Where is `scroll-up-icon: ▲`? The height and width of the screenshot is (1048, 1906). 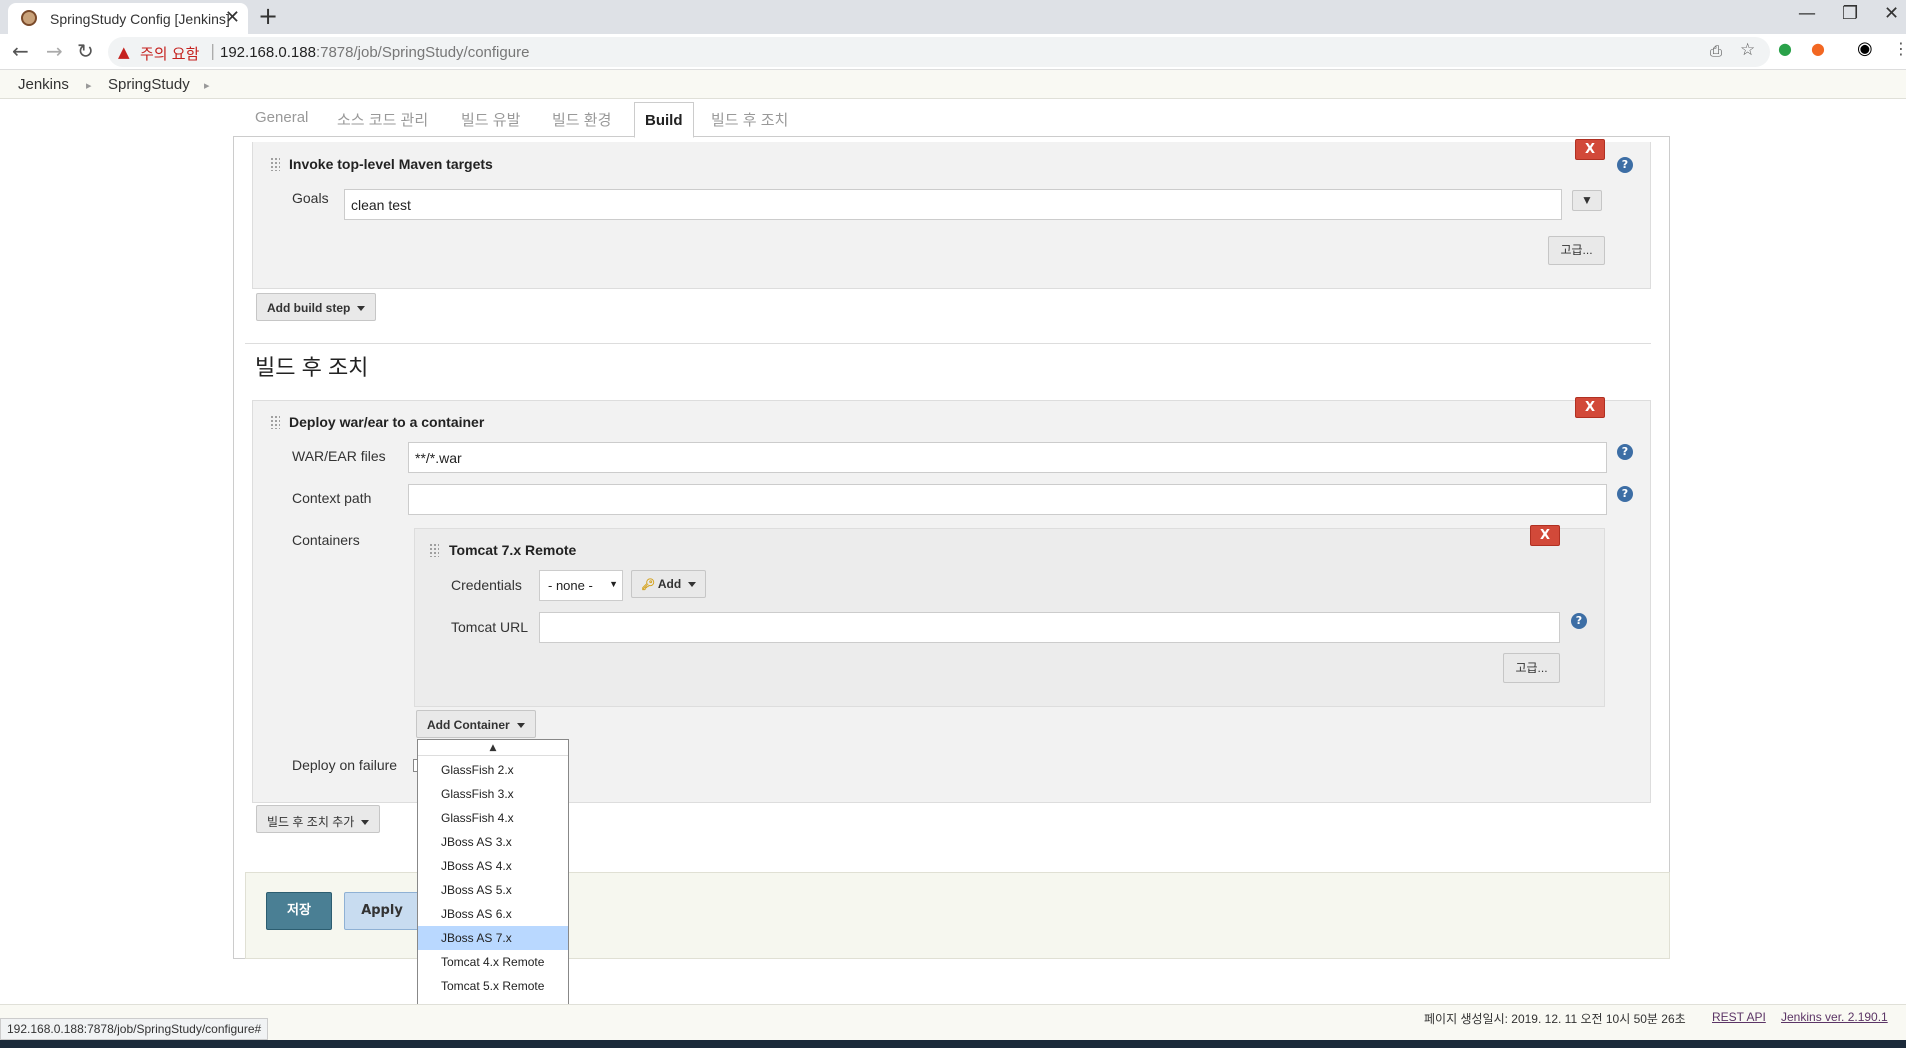 scroll-up-icon: ▲ is located at coordinates (493, 748).